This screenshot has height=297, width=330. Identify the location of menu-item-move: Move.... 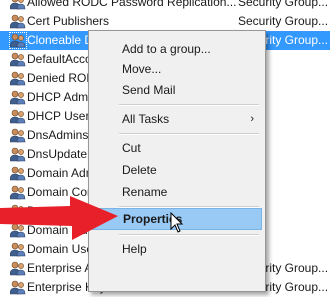
(177, 69).